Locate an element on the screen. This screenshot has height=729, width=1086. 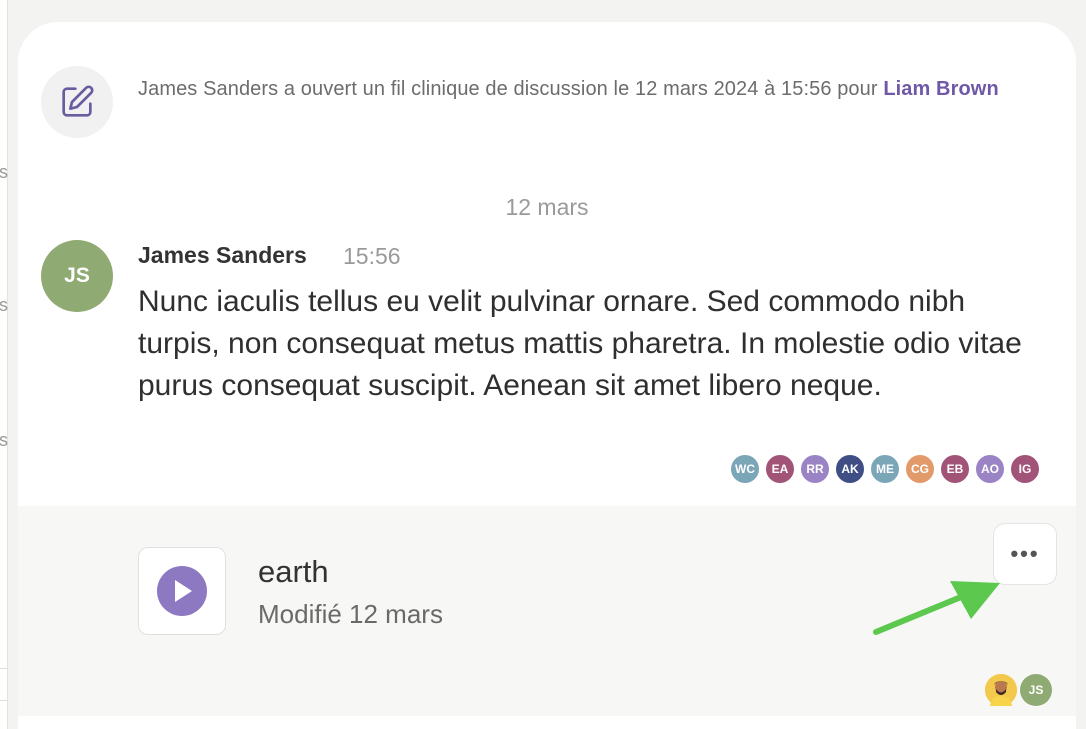
file-thumbnail is located at coordinates (182, 591).